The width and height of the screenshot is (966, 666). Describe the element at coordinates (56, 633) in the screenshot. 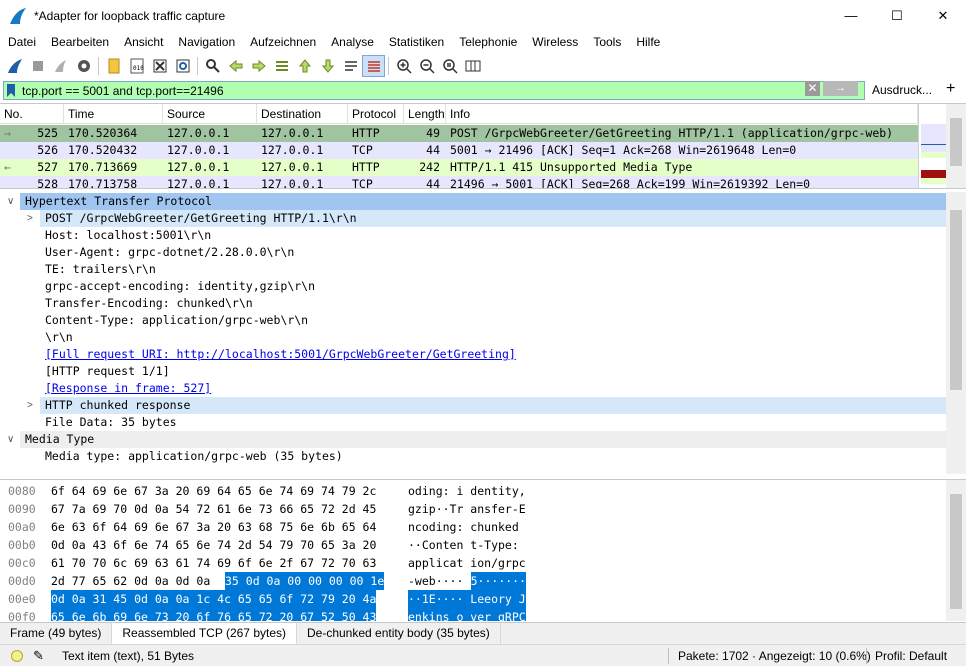

I see `tab-frame: Frame (49 bytes)` at that location.